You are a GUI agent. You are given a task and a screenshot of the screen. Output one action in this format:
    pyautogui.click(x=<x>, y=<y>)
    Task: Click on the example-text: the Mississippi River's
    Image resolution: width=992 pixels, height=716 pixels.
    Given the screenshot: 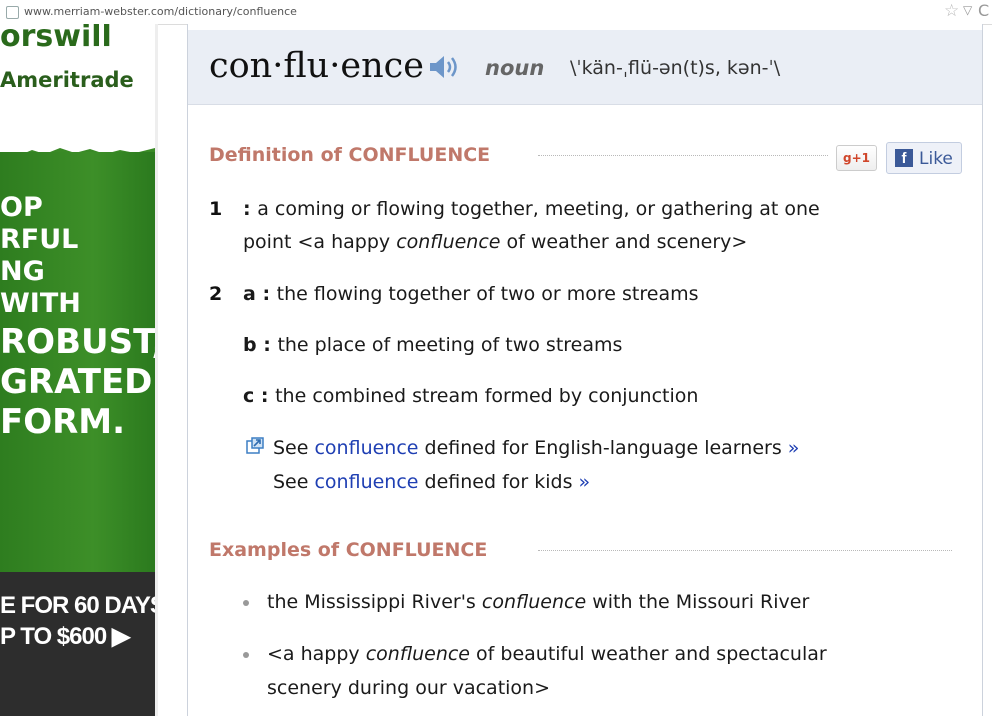 What is the action you would take?
    pyautogui.click(x=374, y=602)
    